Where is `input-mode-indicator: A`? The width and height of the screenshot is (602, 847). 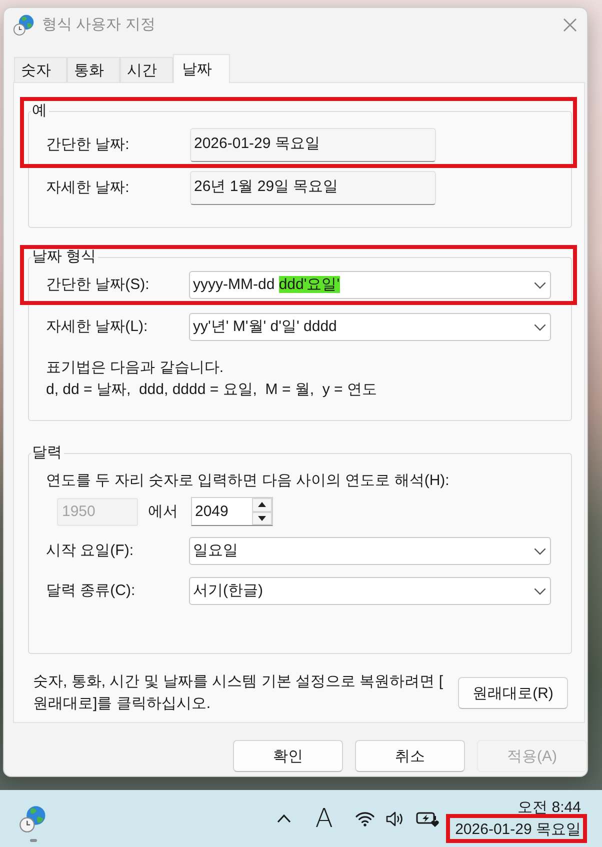 input-mode-indicator: A is located at coordinates (324, 818).